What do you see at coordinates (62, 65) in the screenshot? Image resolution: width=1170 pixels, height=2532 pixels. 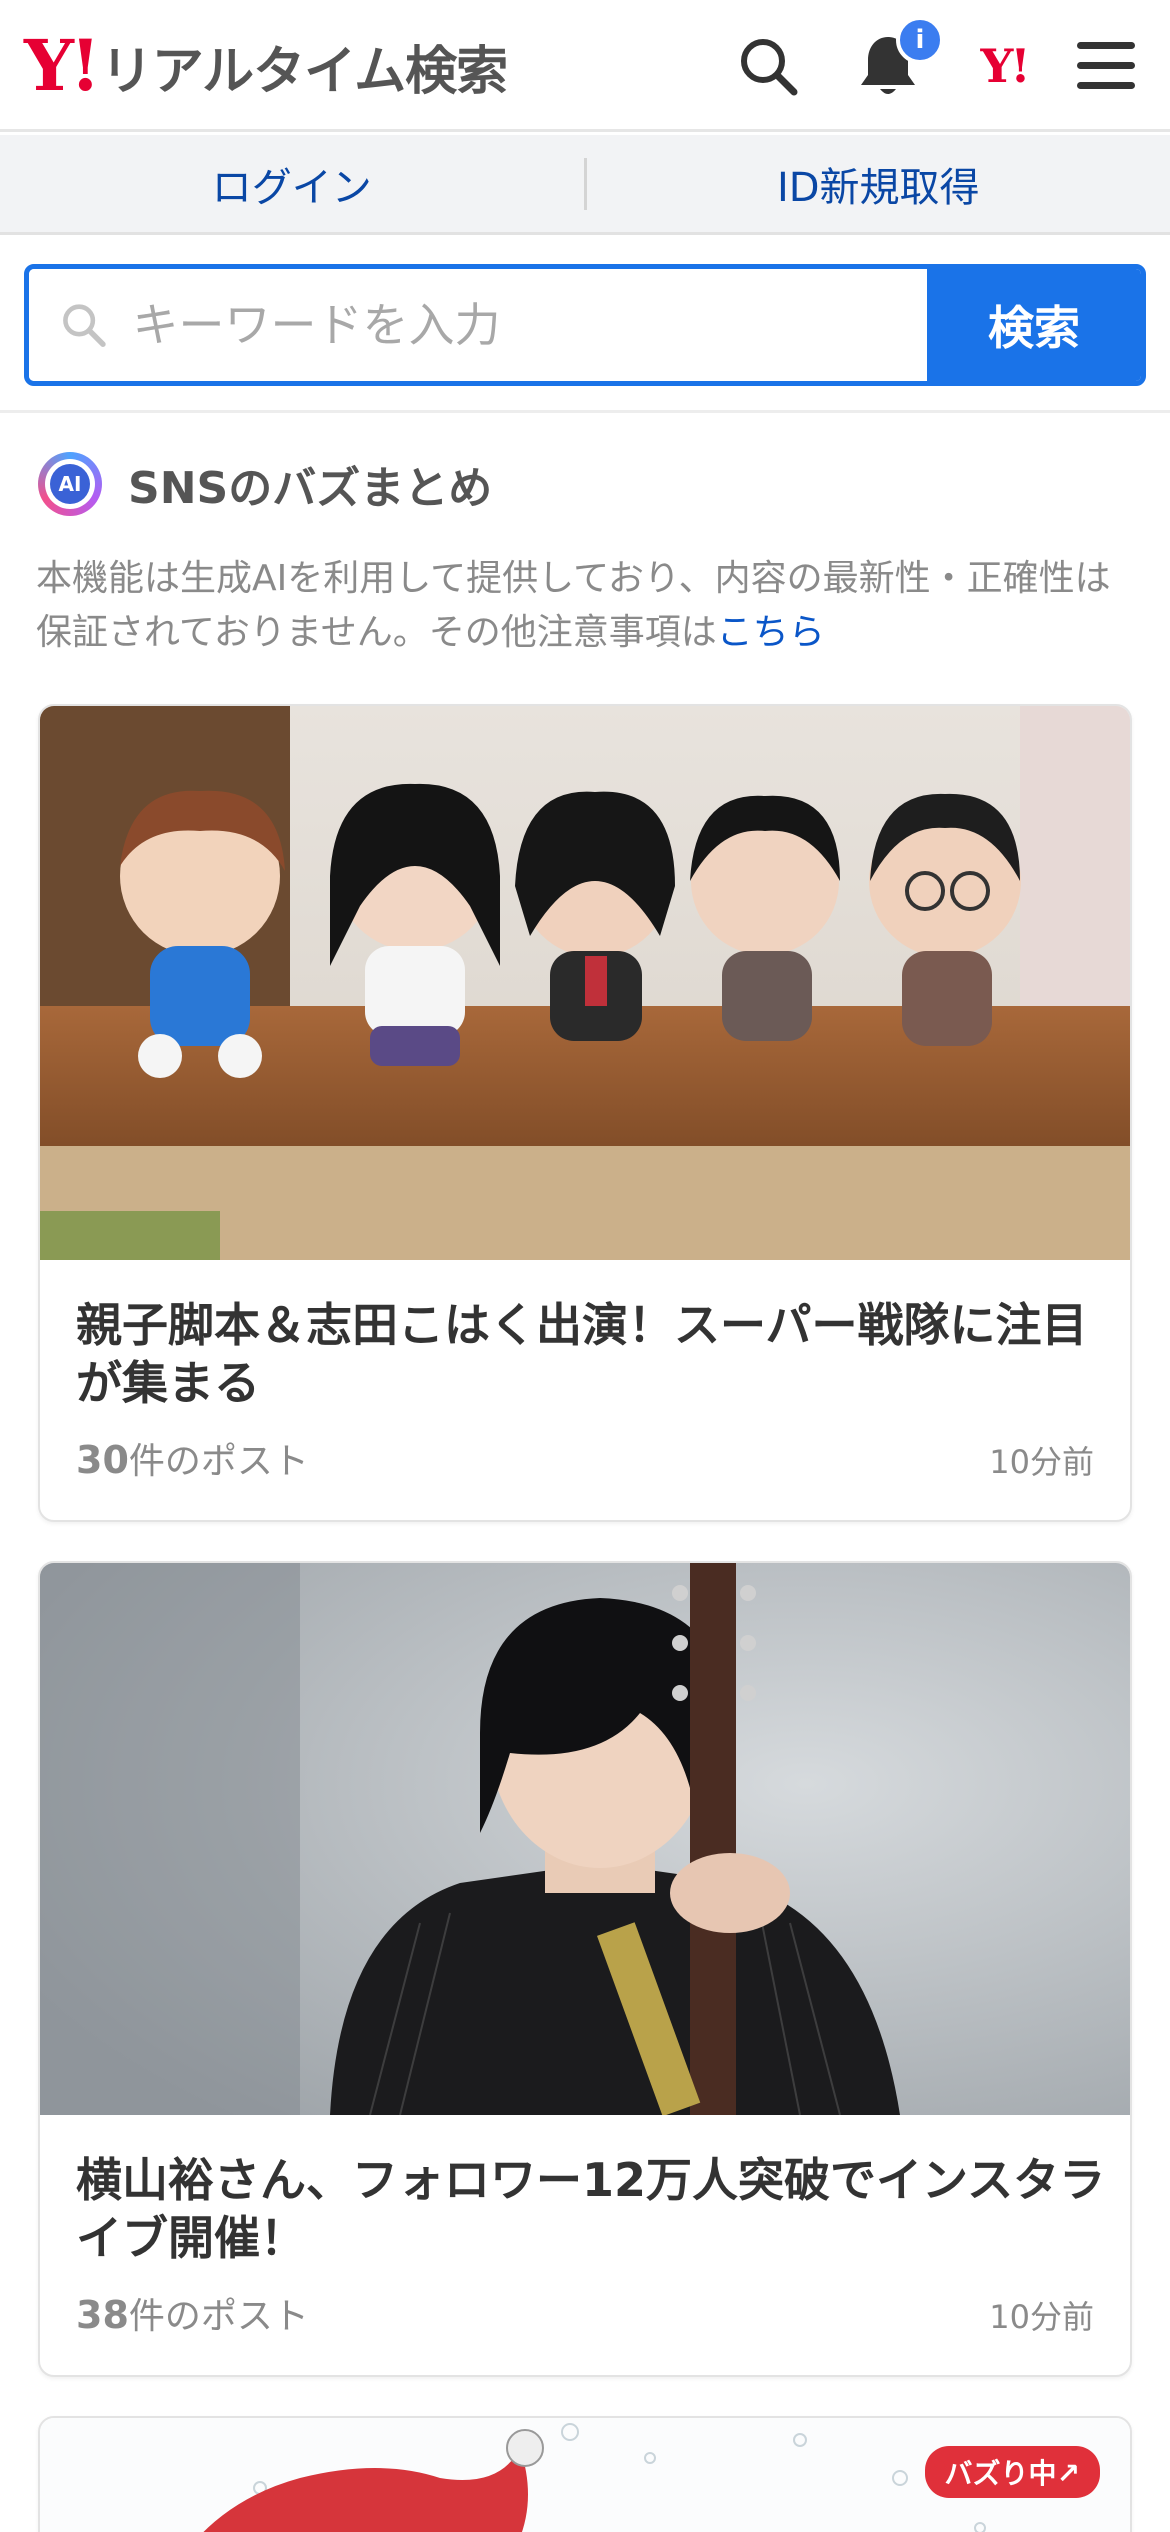 I see `yahoo-logo-mark: Y!` at bounding box center [62, 65].